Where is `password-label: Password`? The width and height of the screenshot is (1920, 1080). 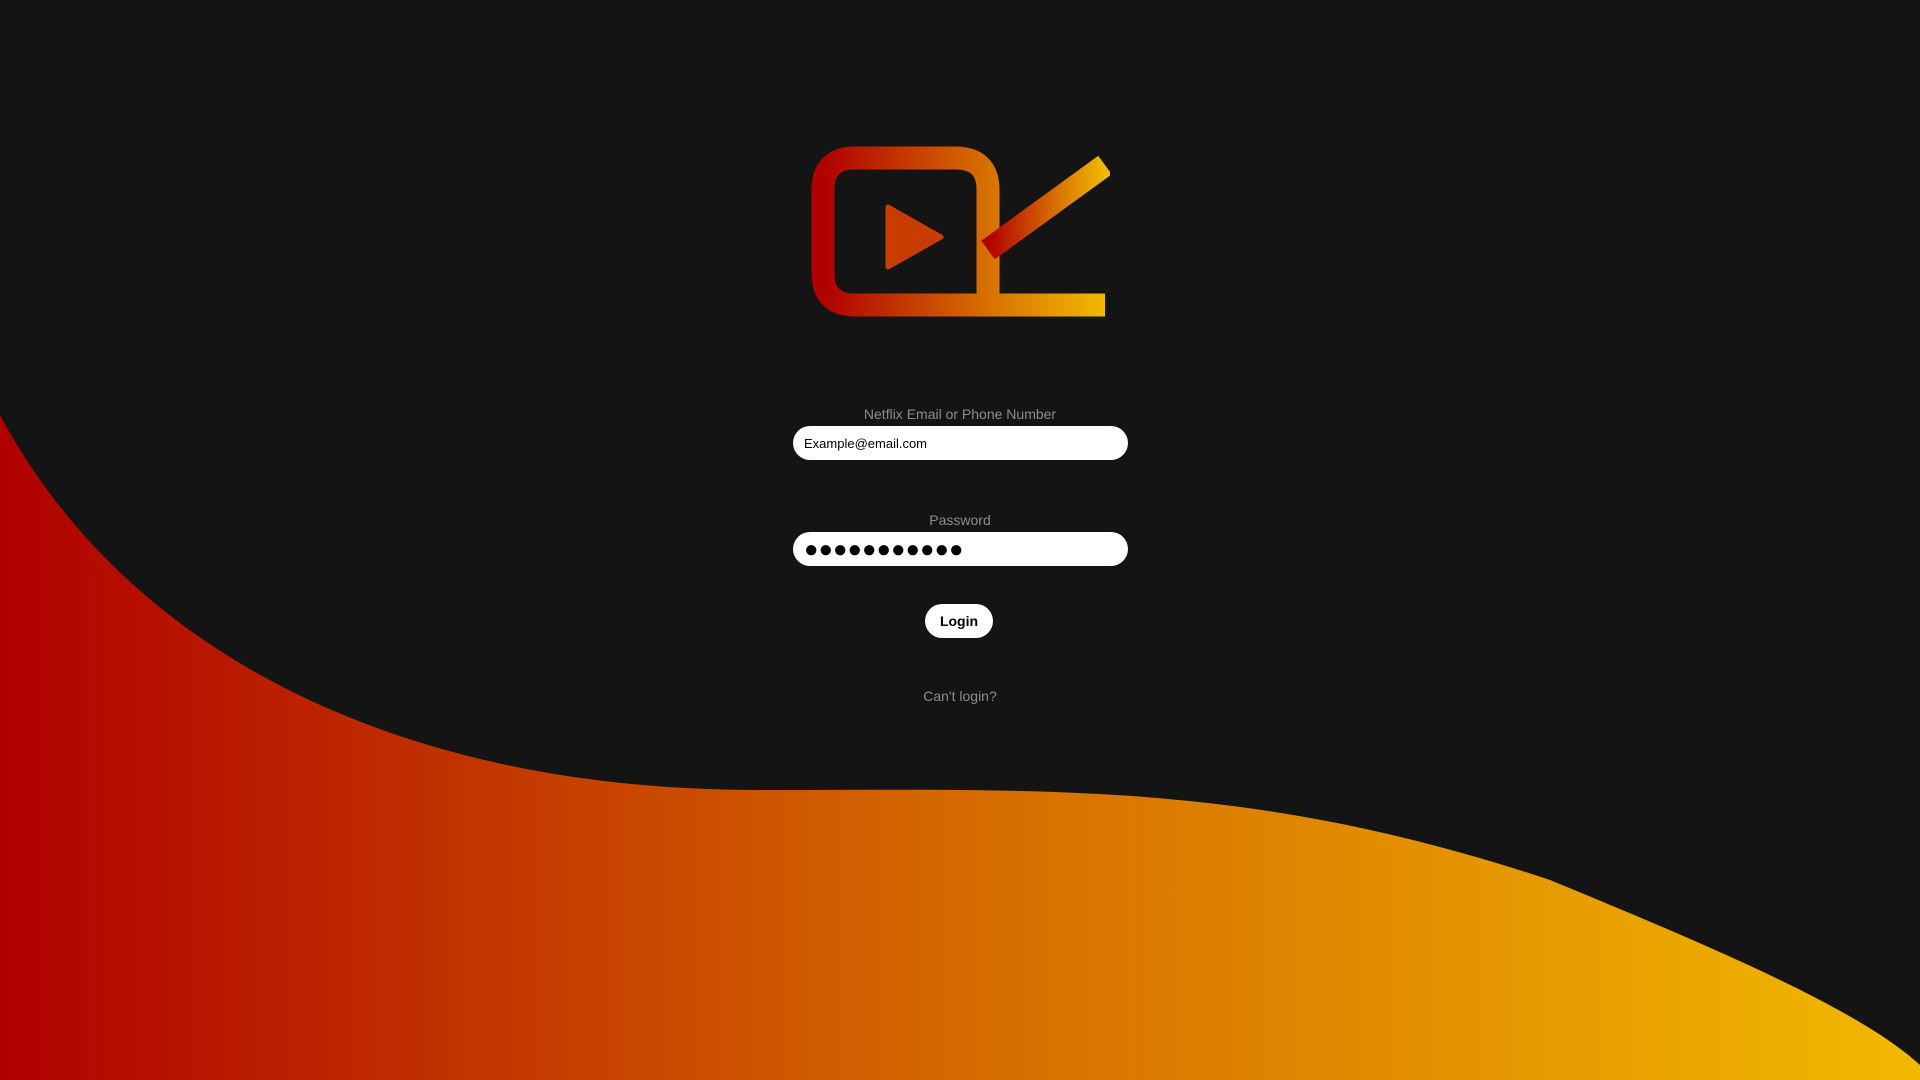 password-label: Password is located at coordinates (960, 520).